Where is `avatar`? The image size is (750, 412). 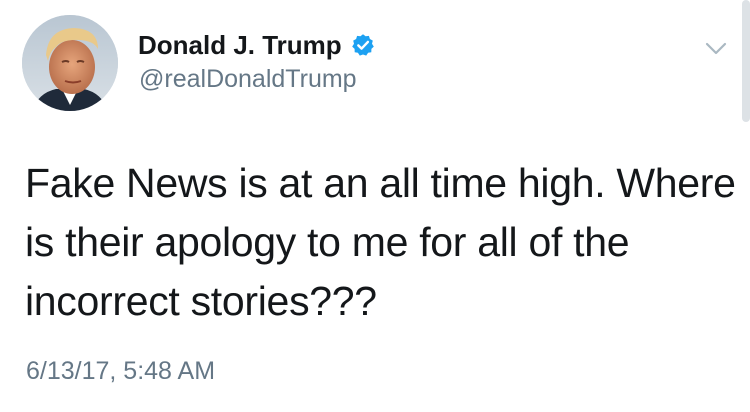
avatar is located at coordinates (70, 63).